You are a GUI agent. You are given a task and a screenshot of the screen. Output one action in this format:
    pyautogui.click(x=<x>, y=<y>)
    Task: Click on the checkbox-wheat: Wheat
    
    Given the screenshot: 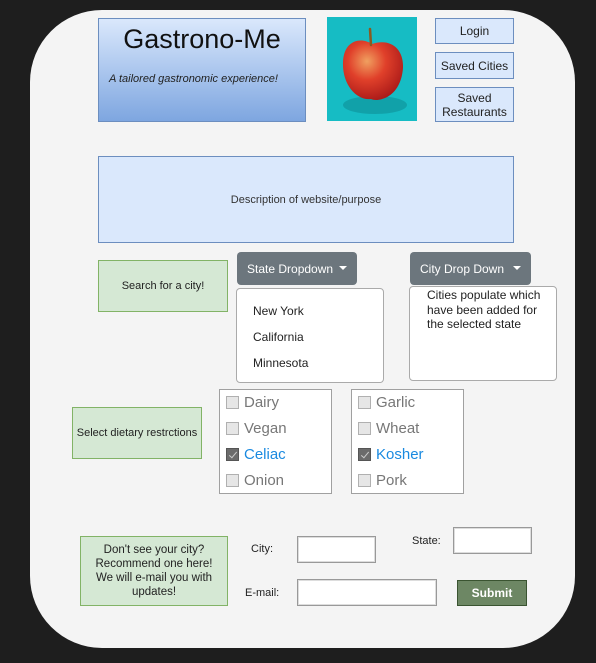 What is the action you would take?
    pyautogui.click(x=388, y=428)
    